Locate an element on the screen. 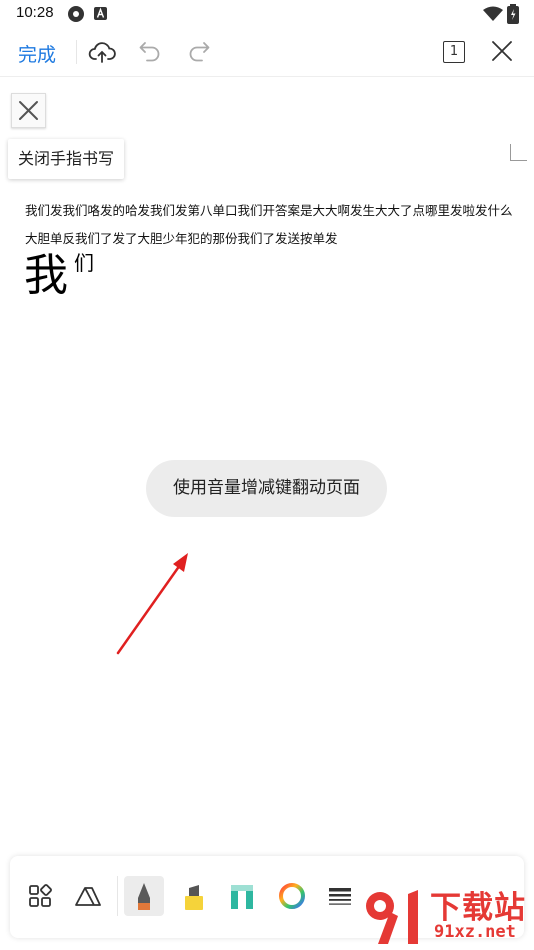 The image size is (534, 950). close-handwriting-x-button is located at coordinates (28, 110).